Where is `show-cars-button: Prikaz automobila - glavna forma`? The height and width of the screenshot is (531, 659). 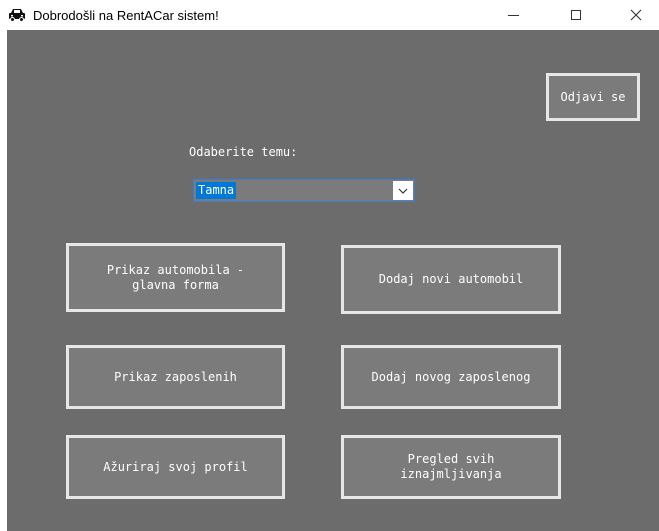 show-cars-button: Prikaz automobila - glavna forma is located at coordinates (175, 277).